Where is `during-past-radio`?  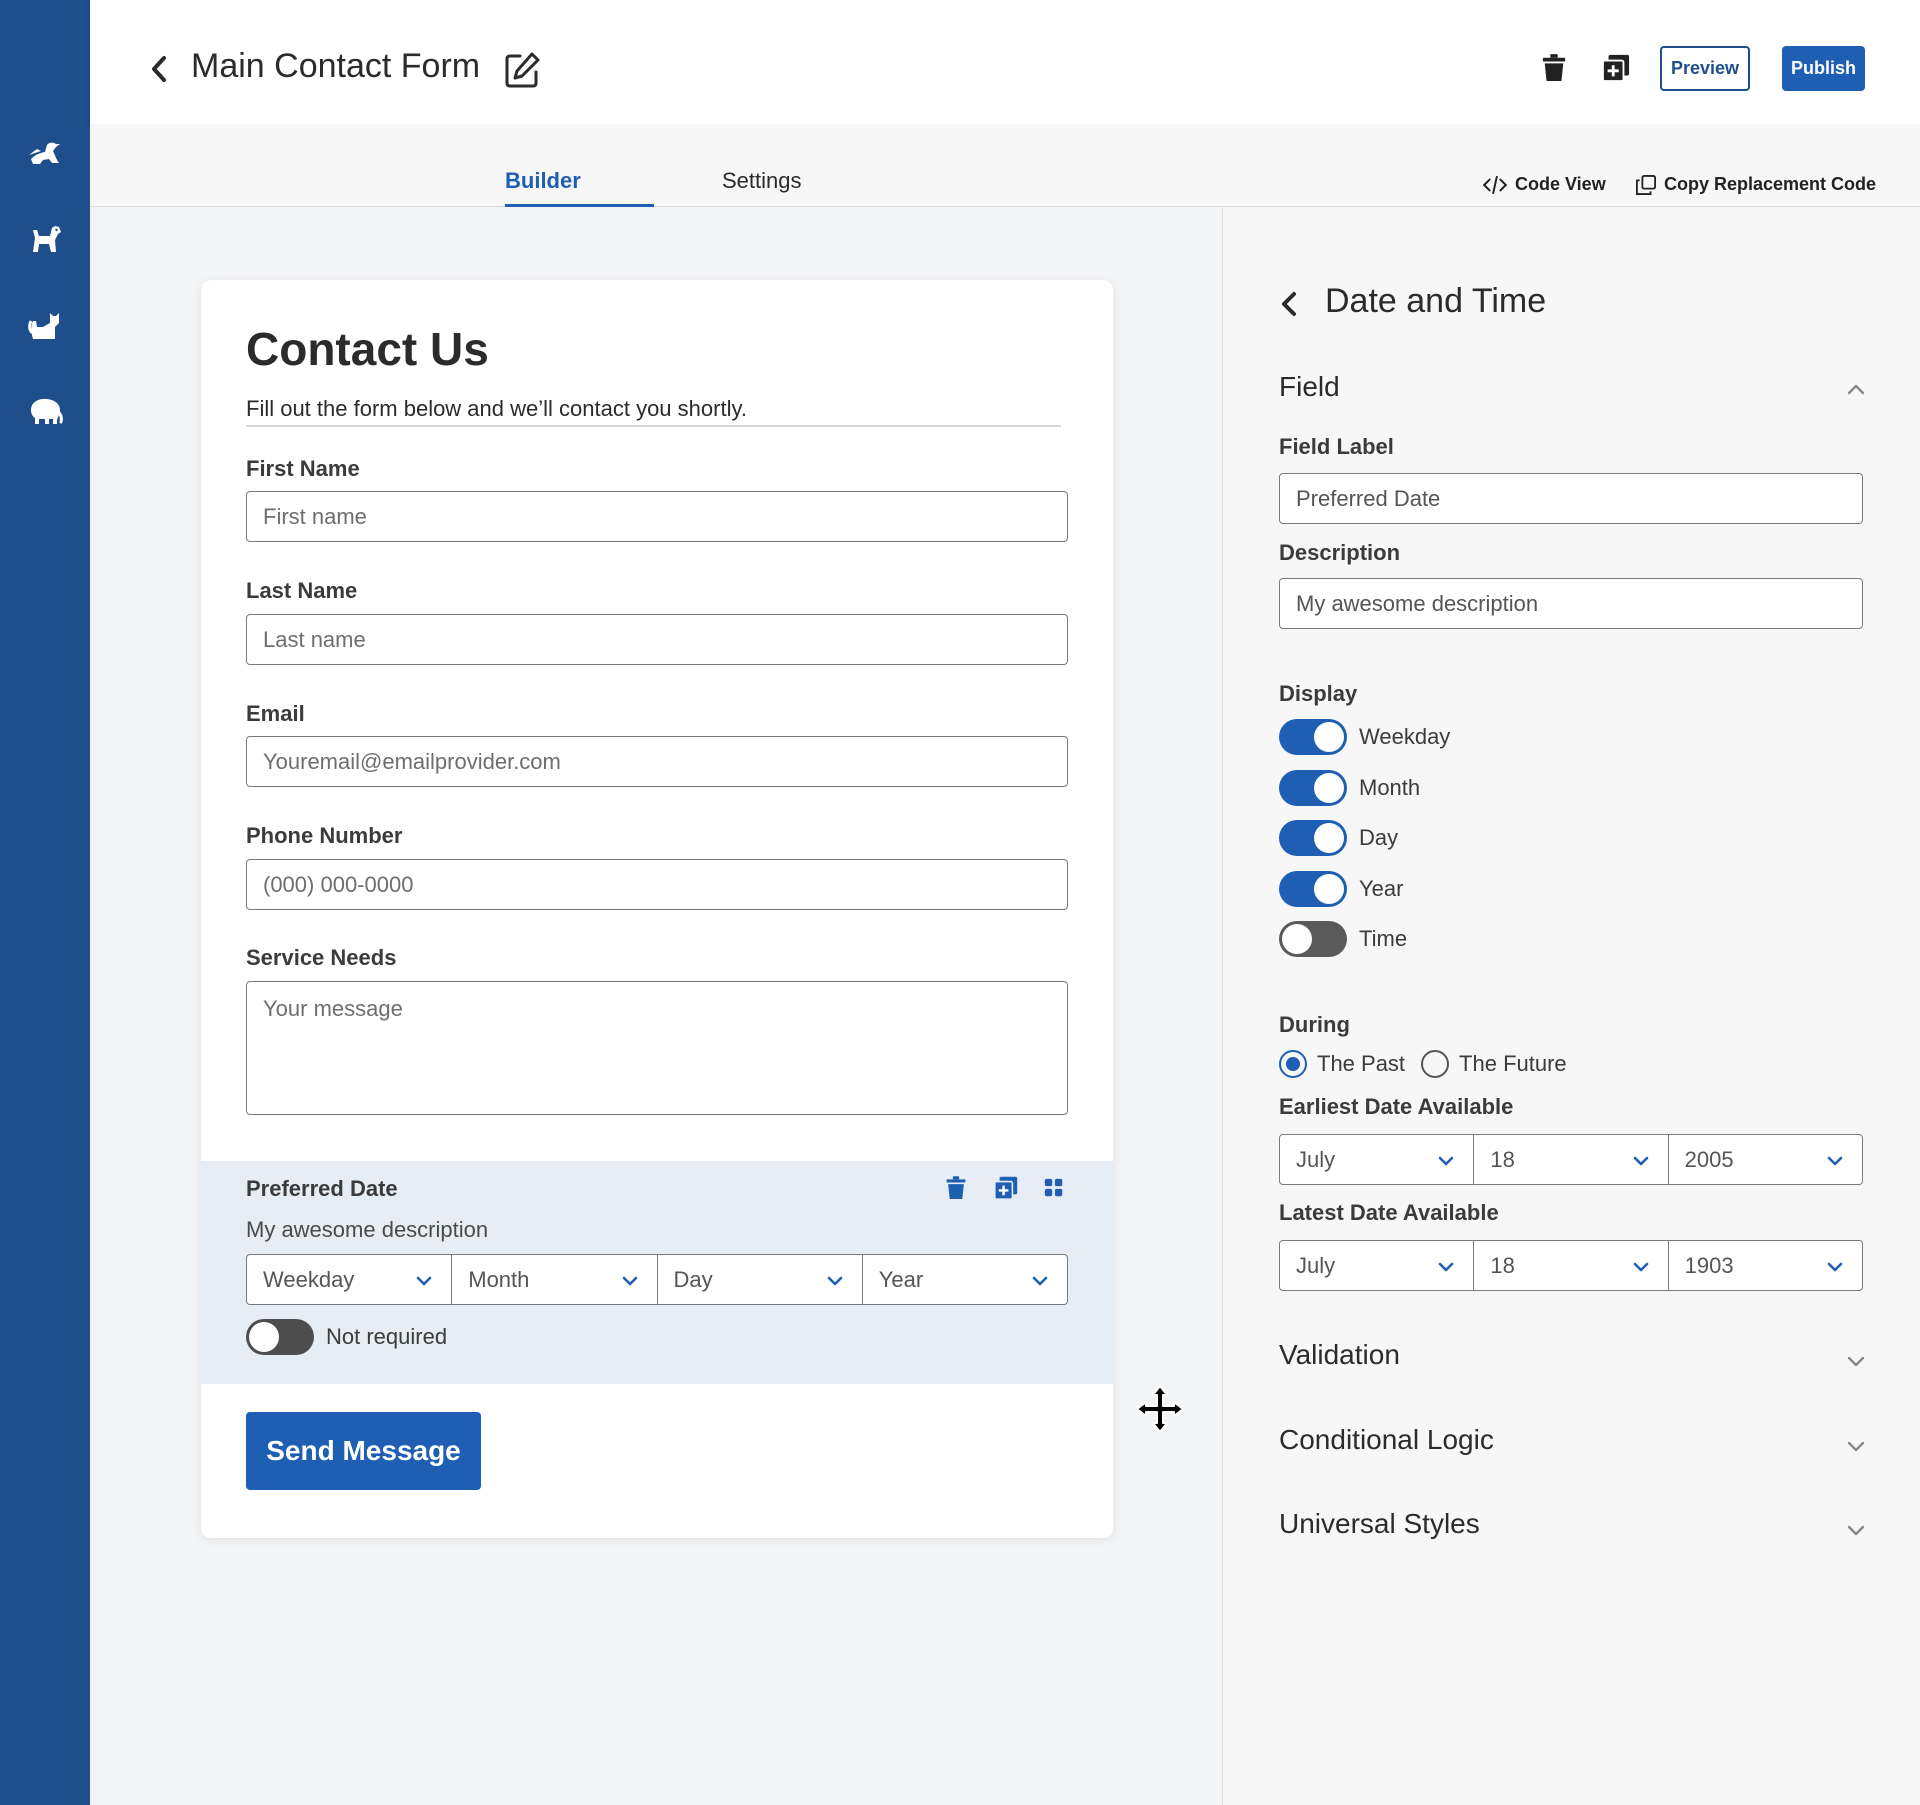 during-past-radio is located at coordinates (1293, 1064).